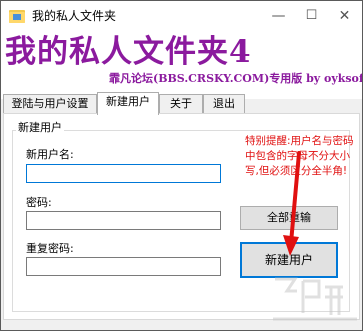 The width and height of the screenshot is (363, 331). What do you see at coordinates (181, 104) in the screenshot?
I see `tab-about: 关于` at bounding box center [181, 104].